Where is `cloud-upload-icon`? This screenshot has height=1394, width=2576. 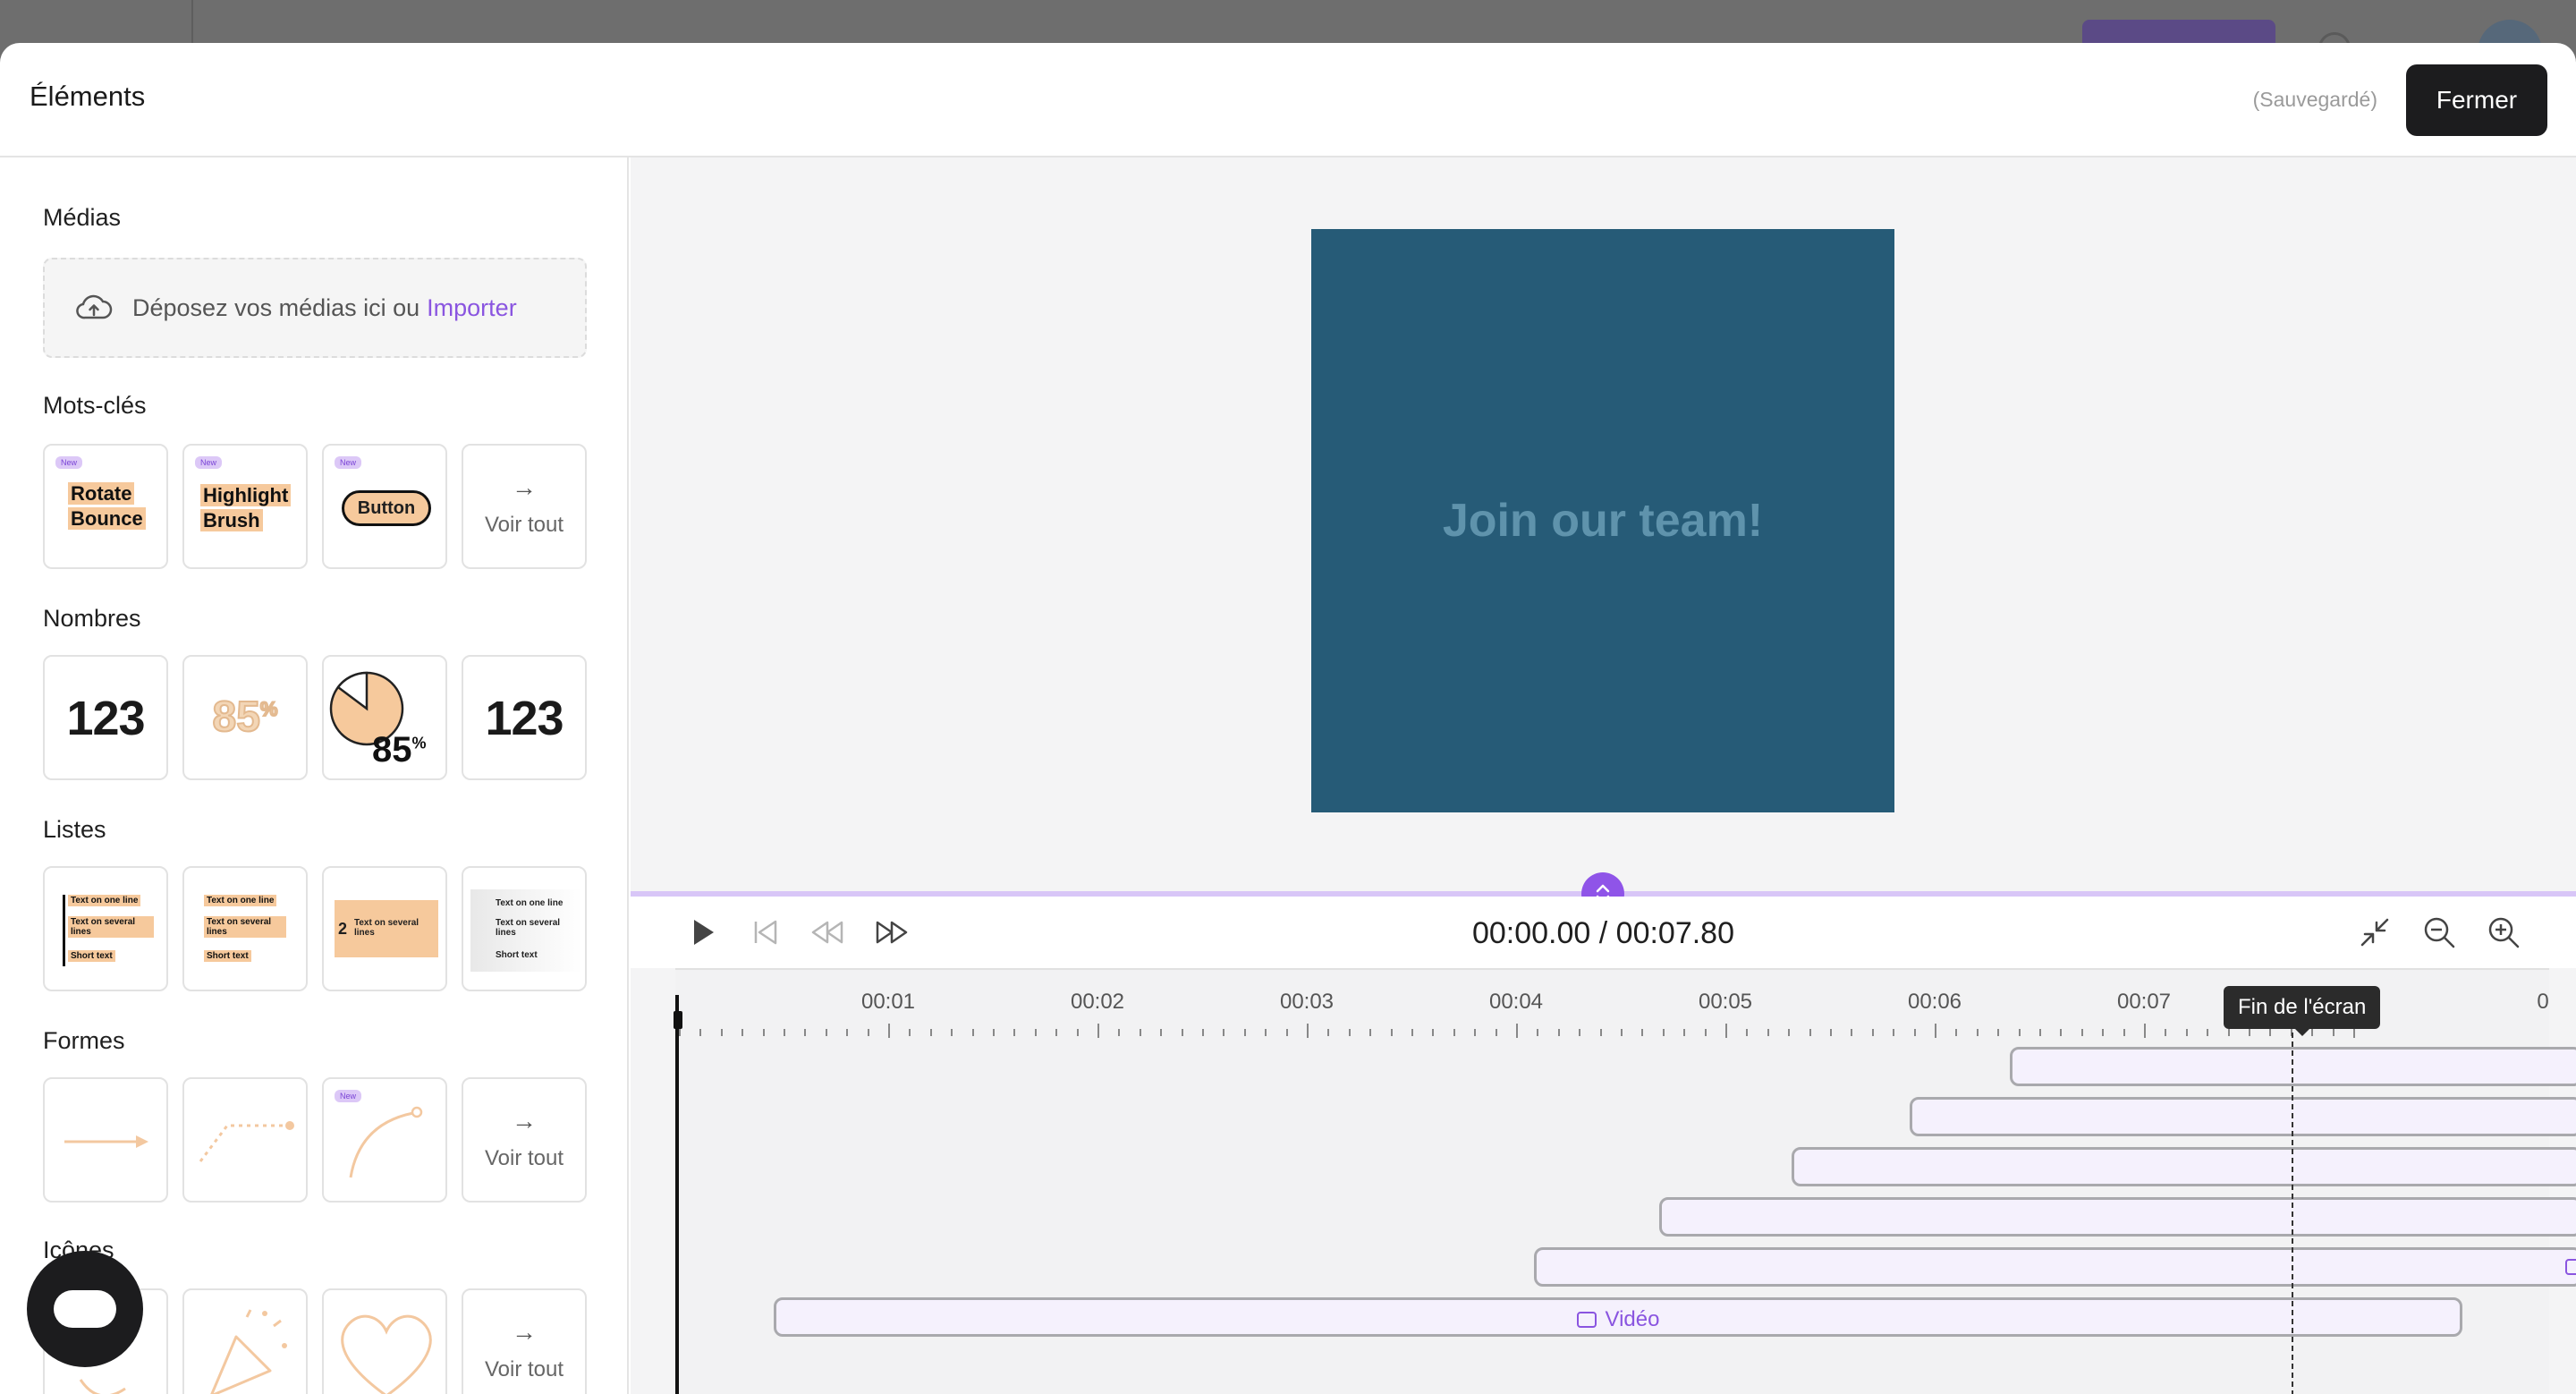 cloud-upload-icon is located at coordinates (94, 306).